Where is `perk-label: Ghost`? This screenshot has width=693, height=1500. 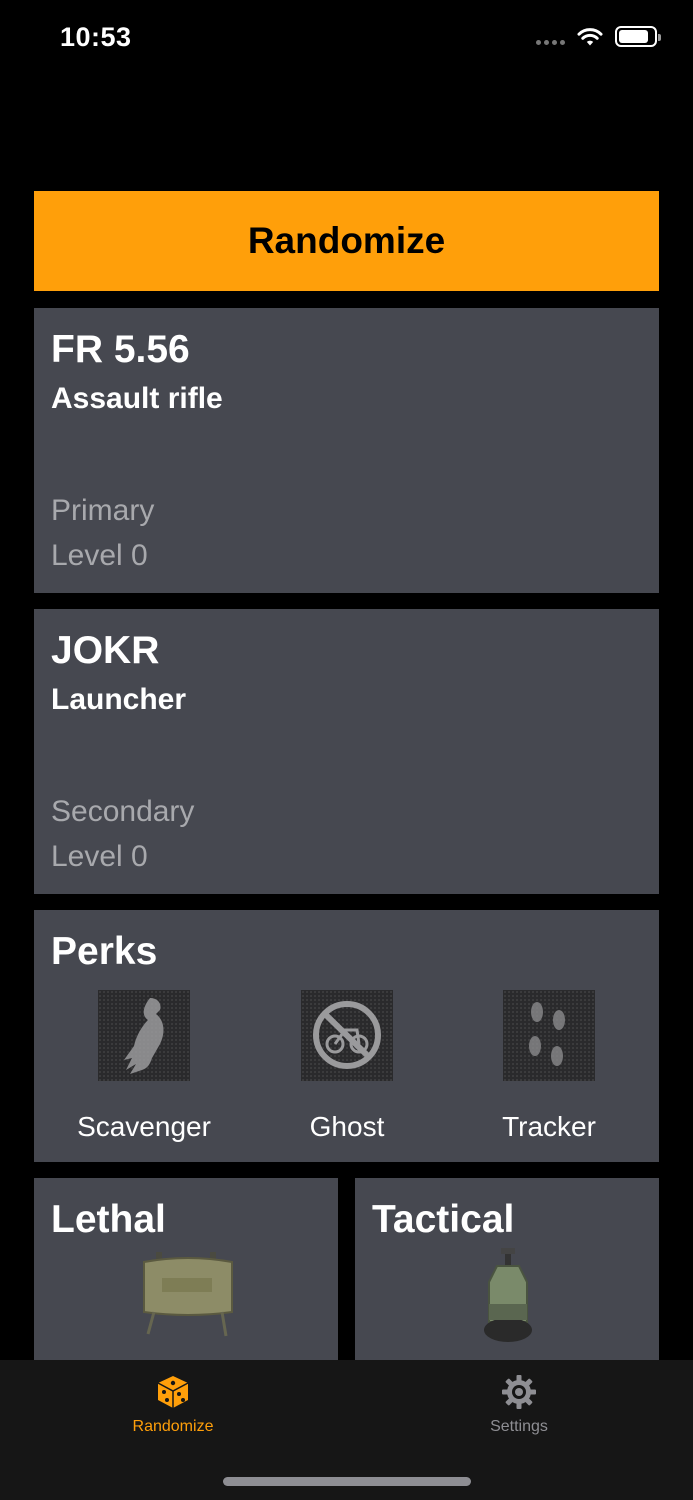 perk-label: Ghost is located at coordinates (347, 1126).